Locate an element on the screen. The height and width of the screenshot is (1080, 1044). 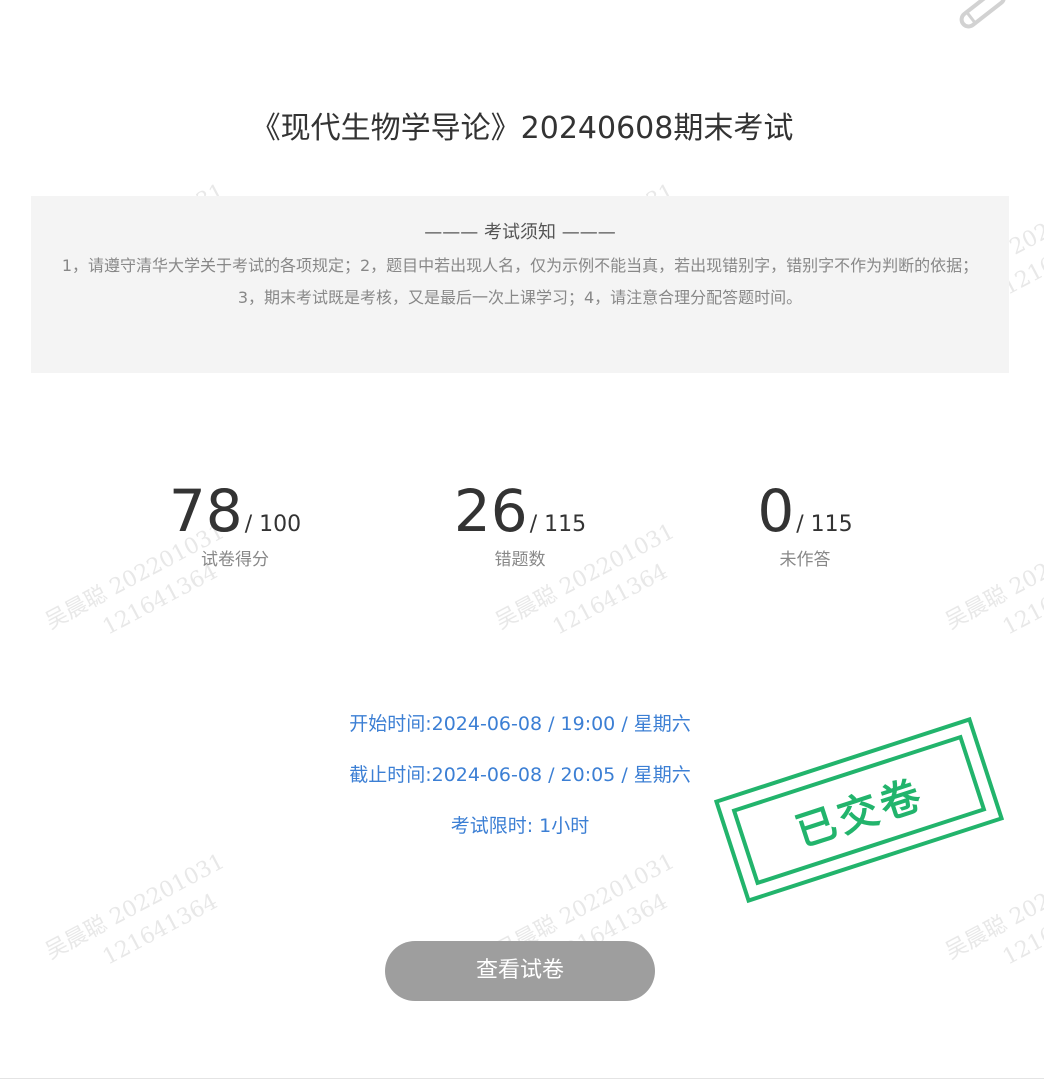
stamp-inner-frame: 已交卷 is located at coordinates (859, 810).